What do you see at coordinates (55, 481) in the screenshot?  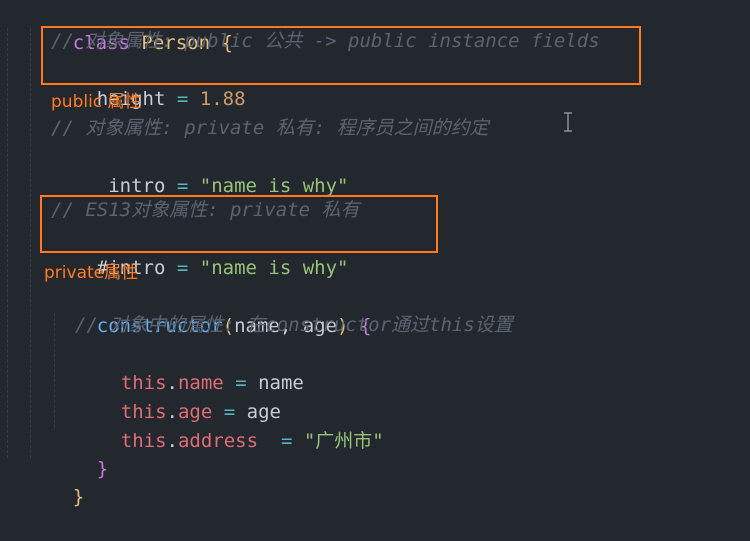 I see `code-line-class-close: }` at bounding box center [55, 481].